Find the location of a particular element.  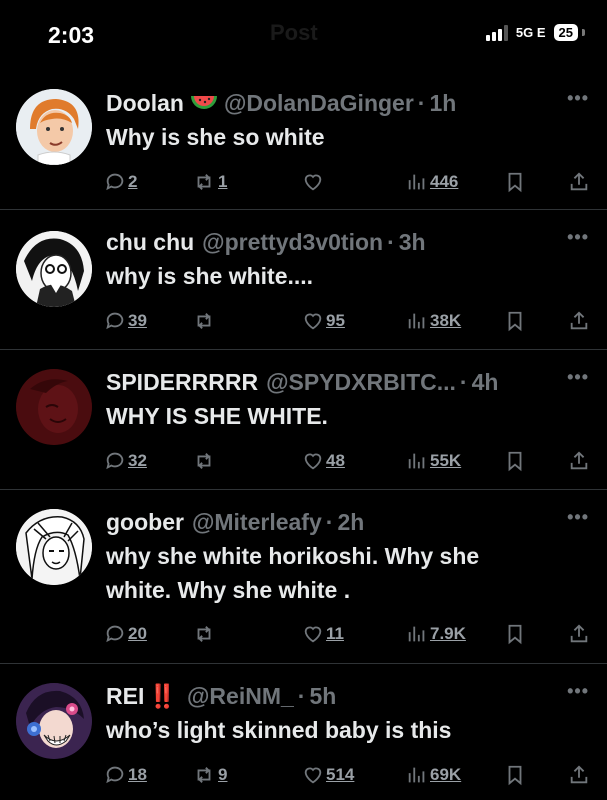

handle: @Miterleafy is located at coordinates (257, 522).